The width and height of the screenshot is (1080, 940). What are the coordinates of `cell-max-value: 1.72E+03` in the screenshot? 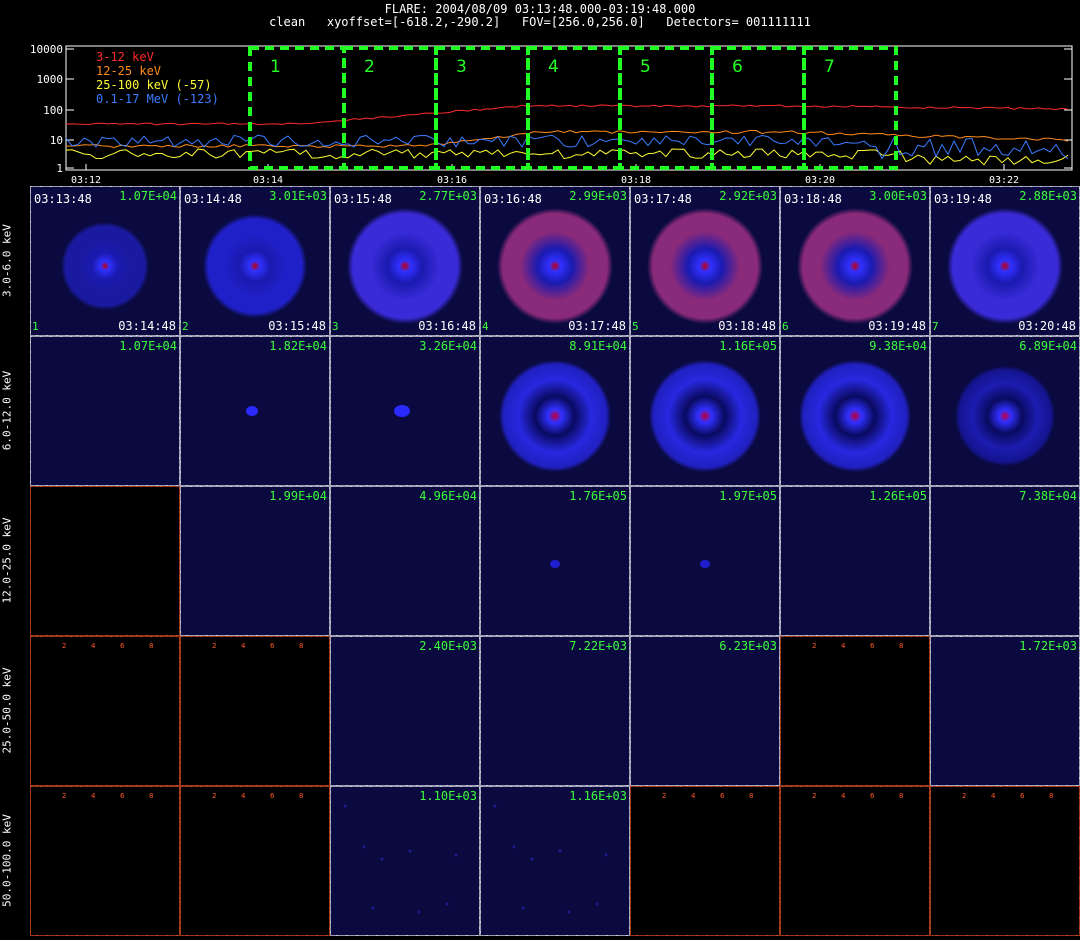 It's located at (1048, 646).